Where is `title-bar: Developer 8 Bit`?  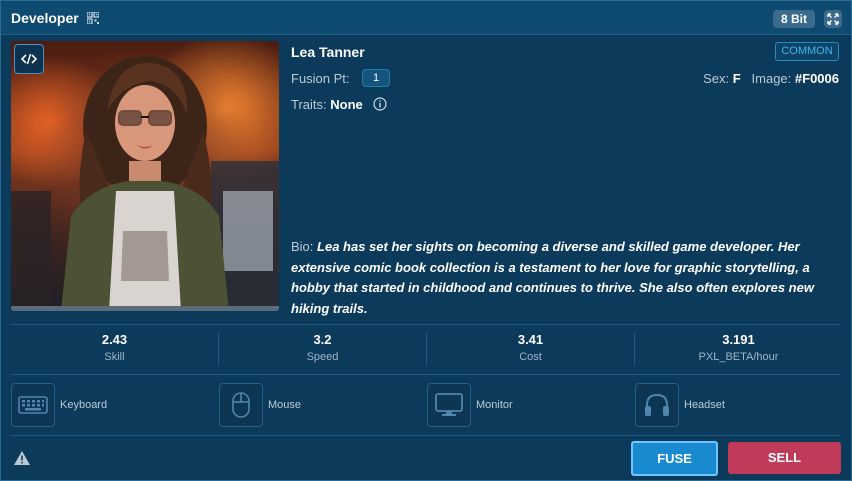
title-bar: Developer 8 Bit is located at coordinates (426, 18).